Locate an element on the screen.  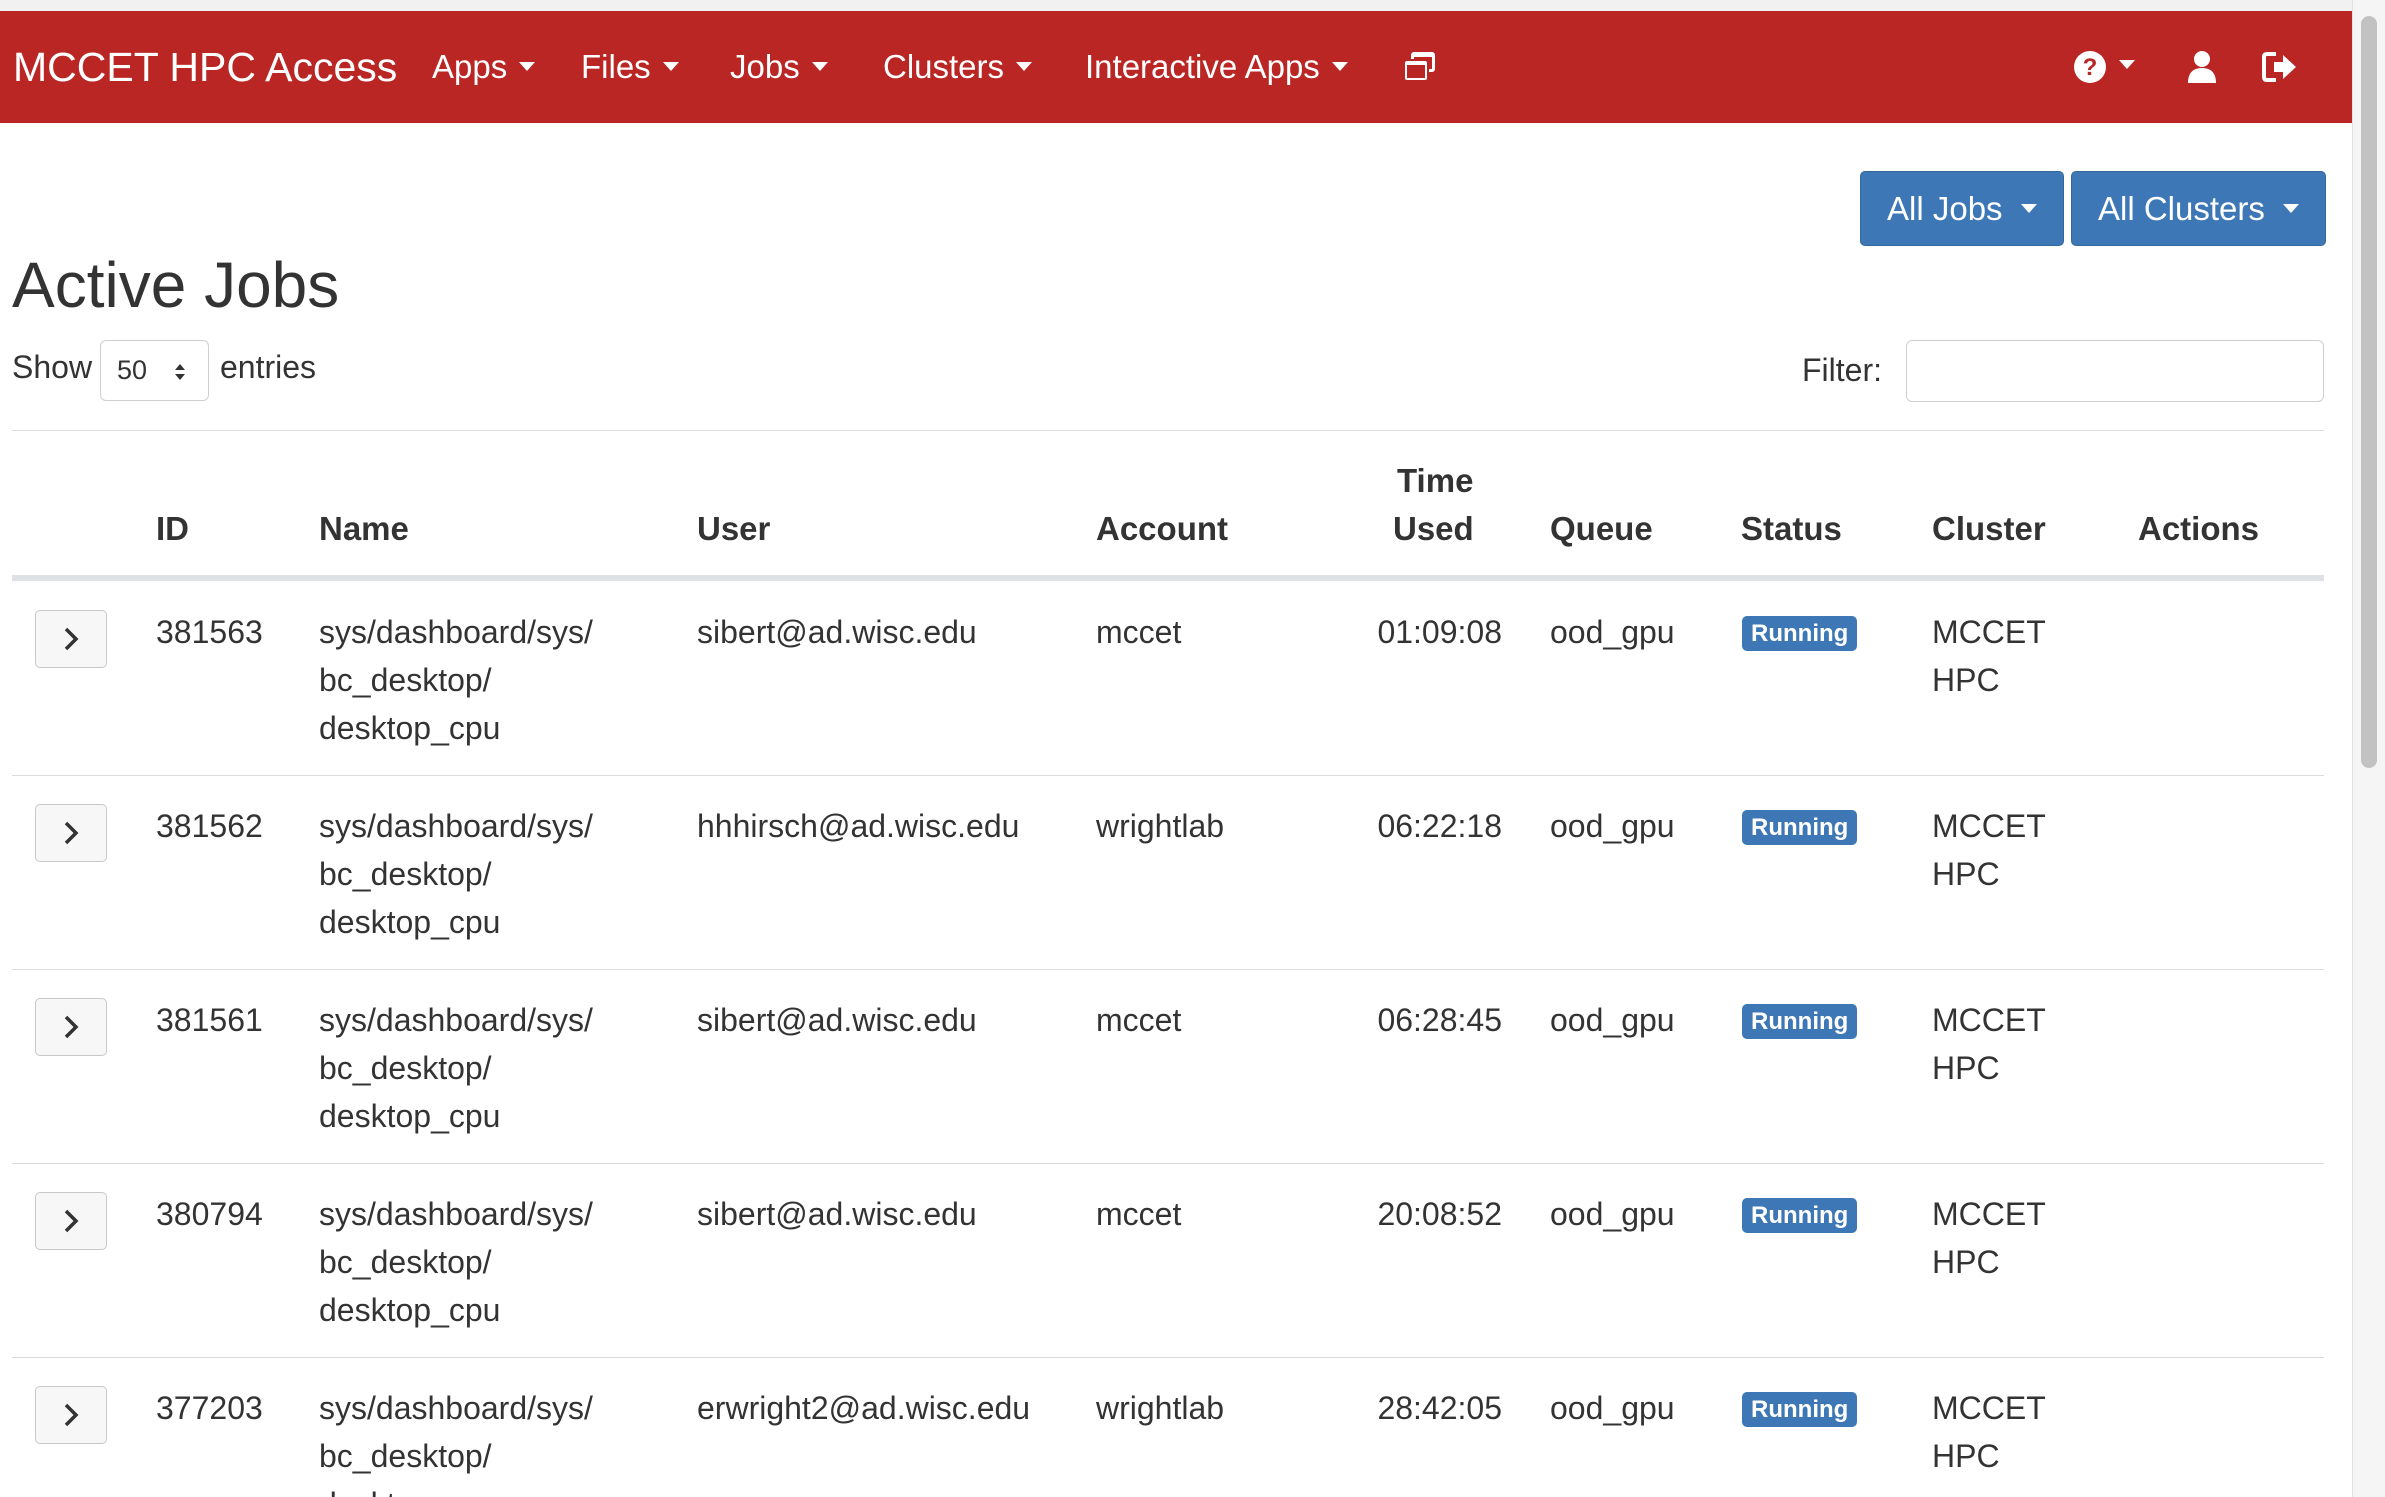
nav-menu-label: Apps is located at coordinates (470, 66).